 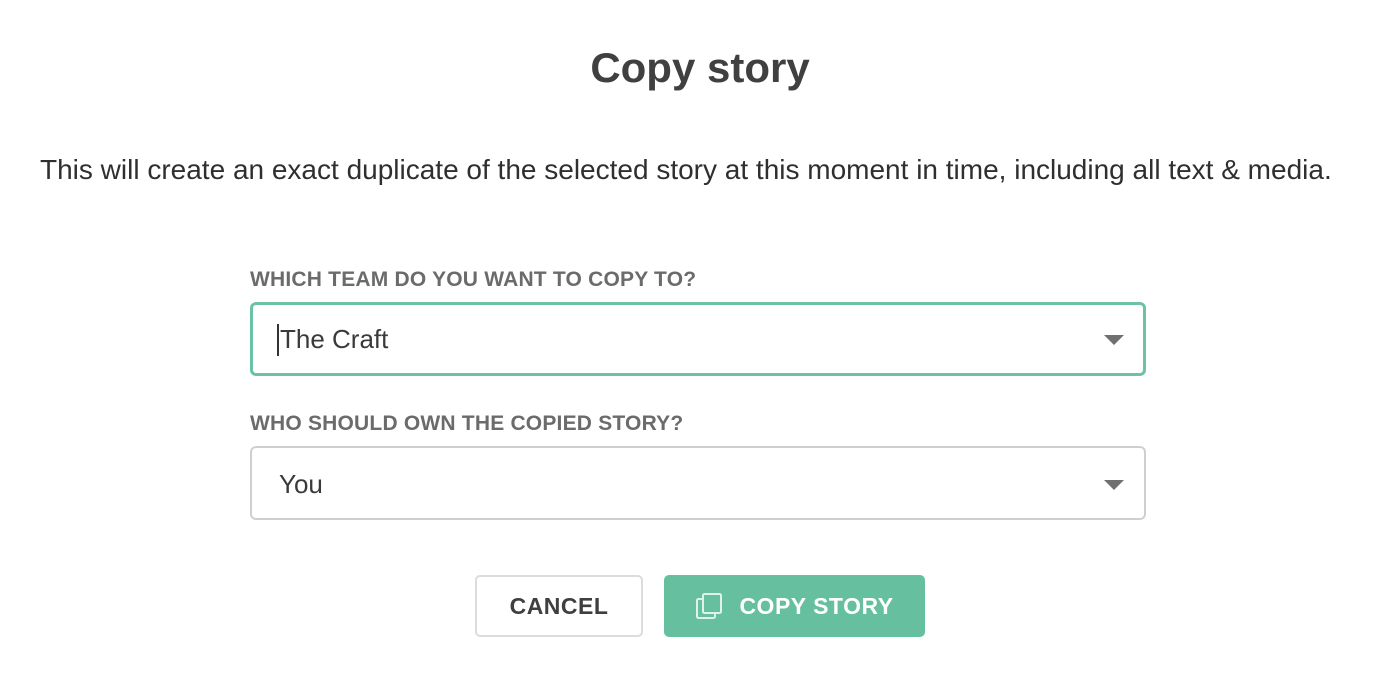 What do you see at coordinates (334, 339) in the screenshot?
I see `team-select-value: The Craft` at bounding box center [334, 339].